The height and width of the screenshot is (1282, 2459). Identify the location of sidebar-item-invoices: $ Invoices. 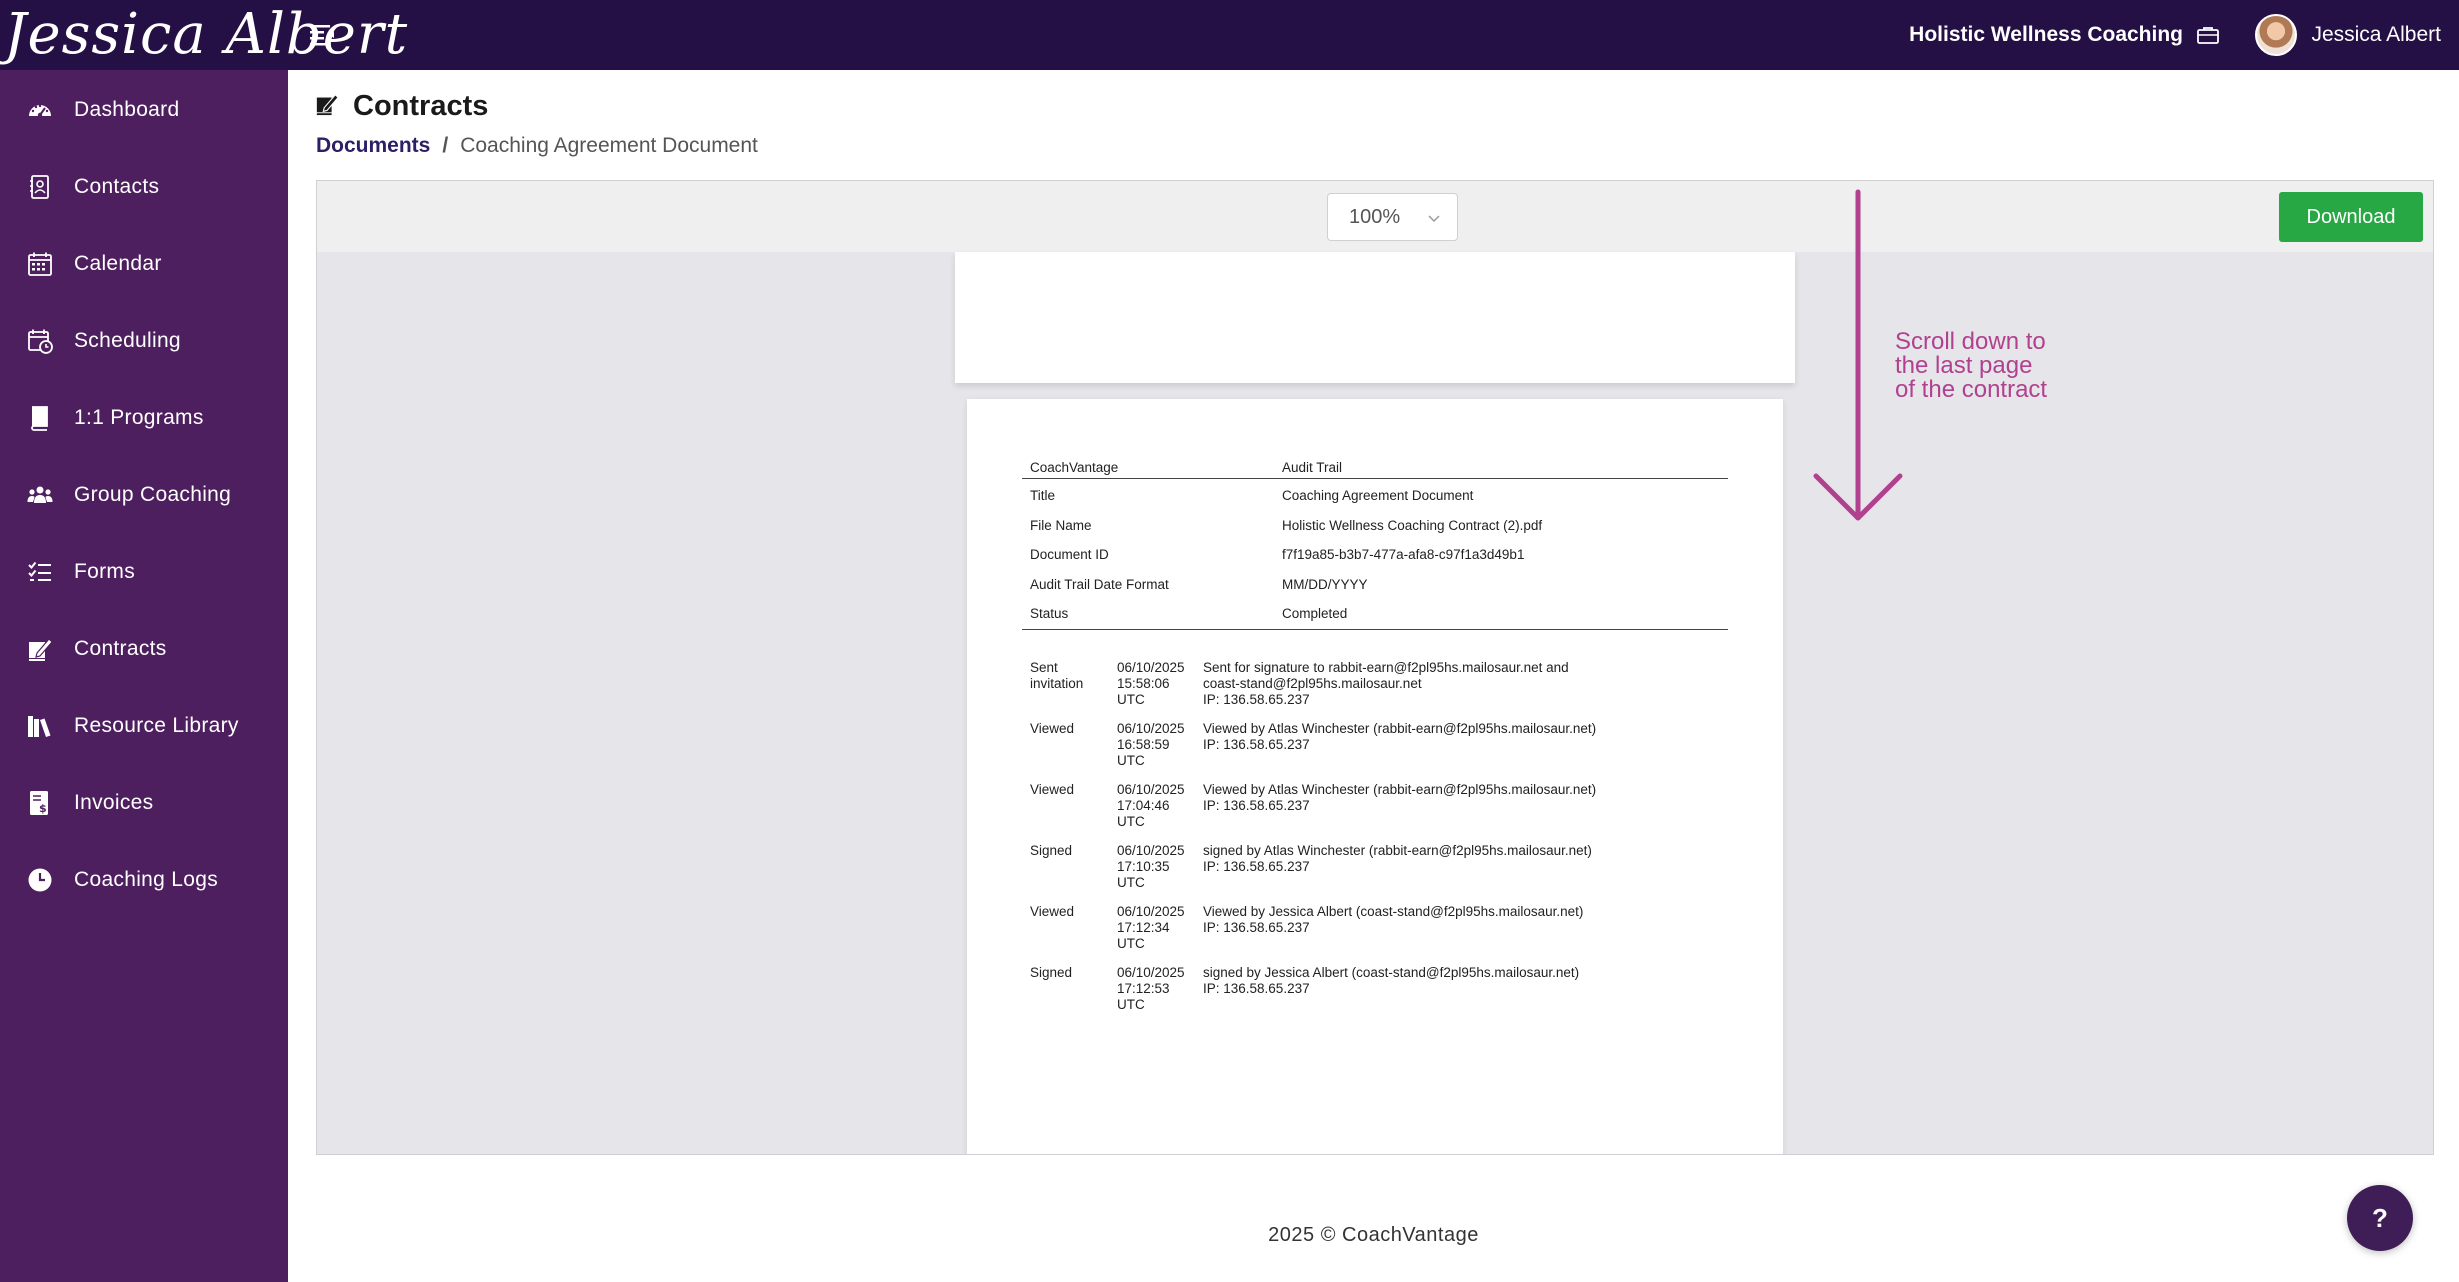
(144, 803).